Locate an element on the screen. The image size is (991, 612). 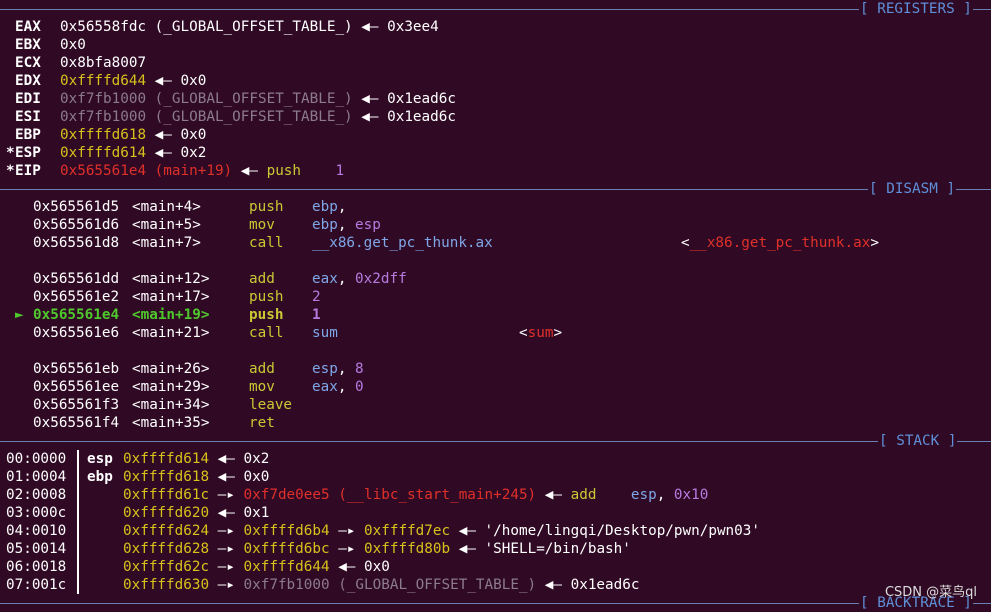
stack-header: [ STACK ] is located at coordinates (495, 441).